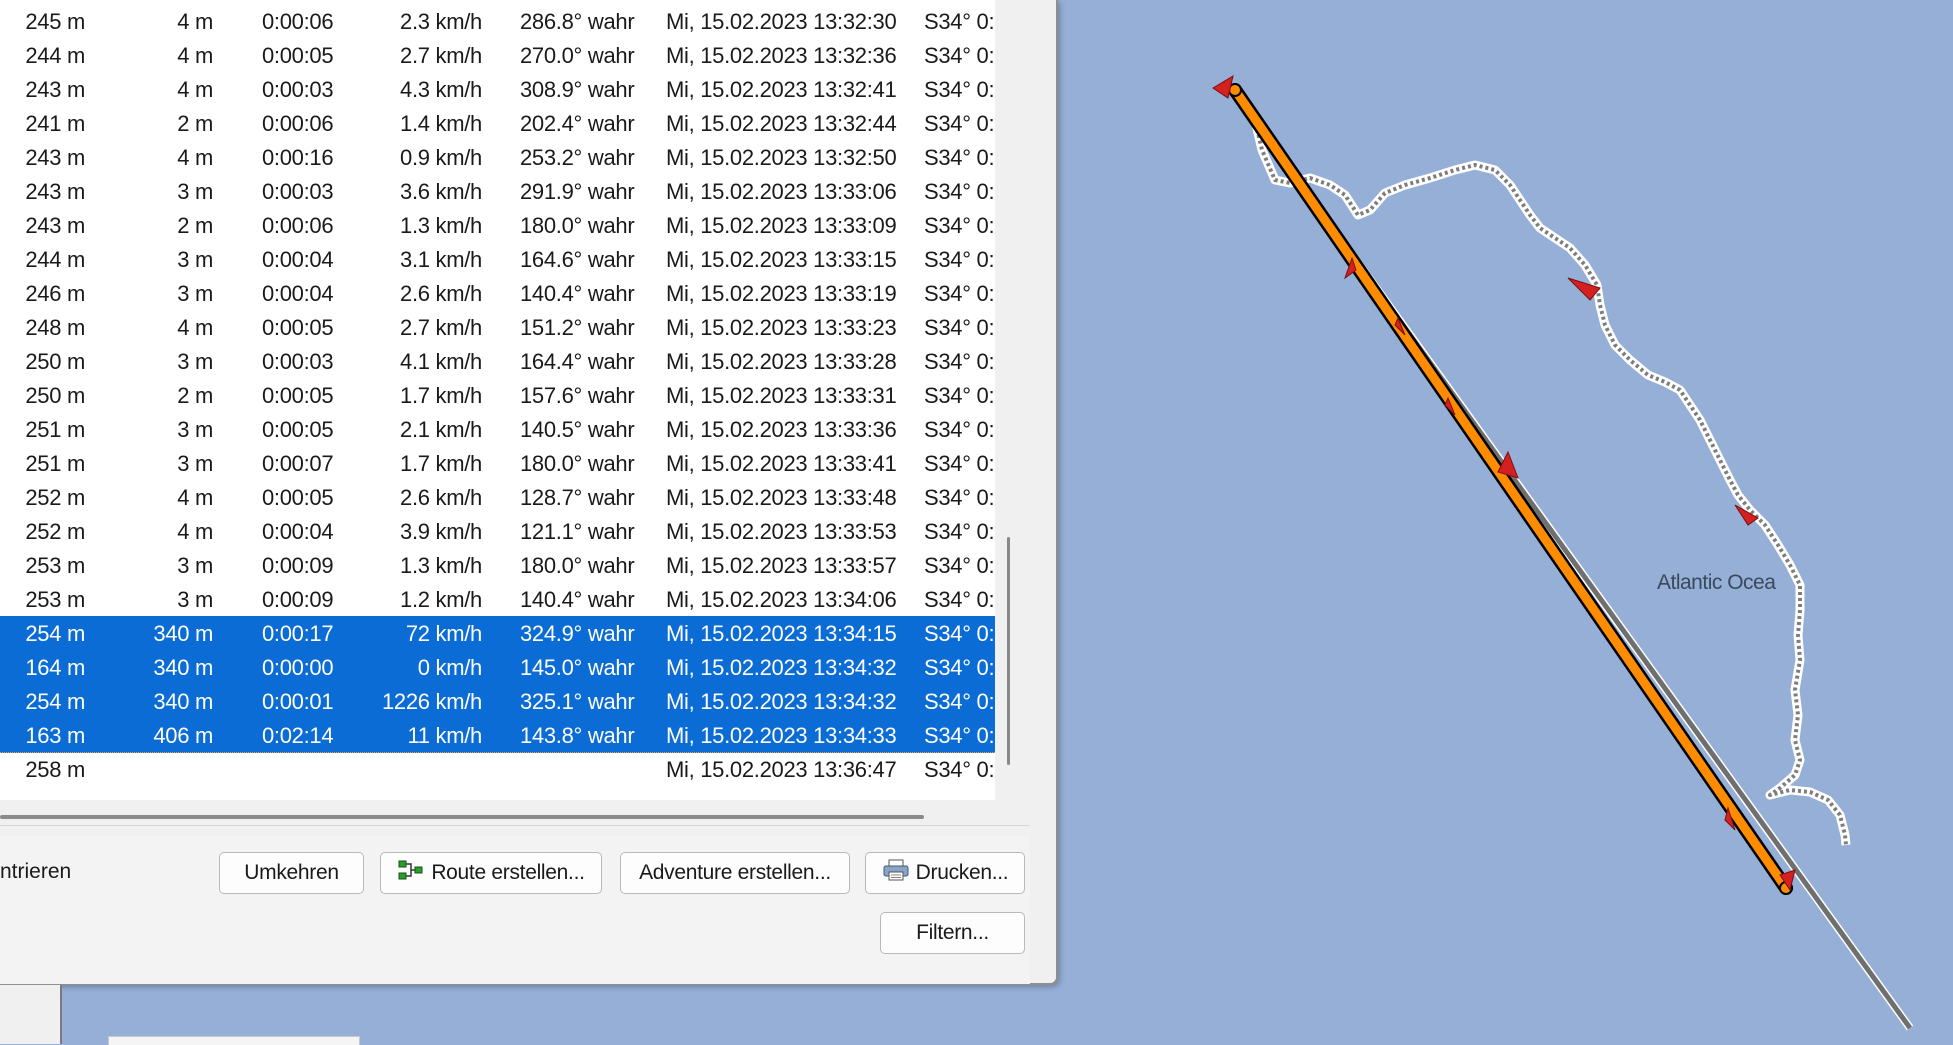 The image size is (1953, 1045). What do you see at coordinates (1008, 651) in the screenshot?
I see `vertical-scrollbar-thumb` at bounding box center [1008, 651].